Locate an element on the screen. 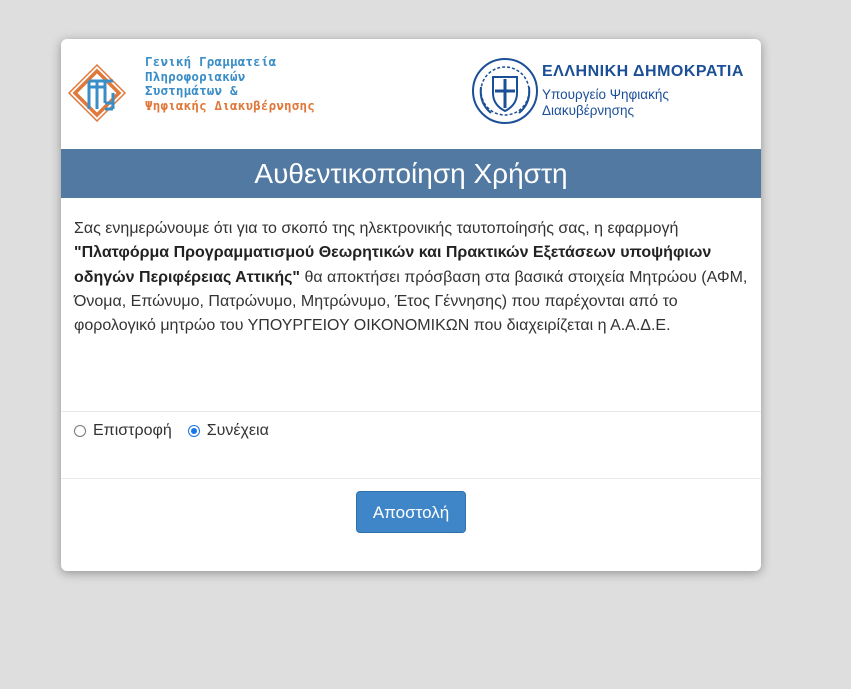 The height and width of the screenshot is (689, 851). ministry-line-1: Υπουργείο Ψηφιακής is located at coordinates (605, 94).